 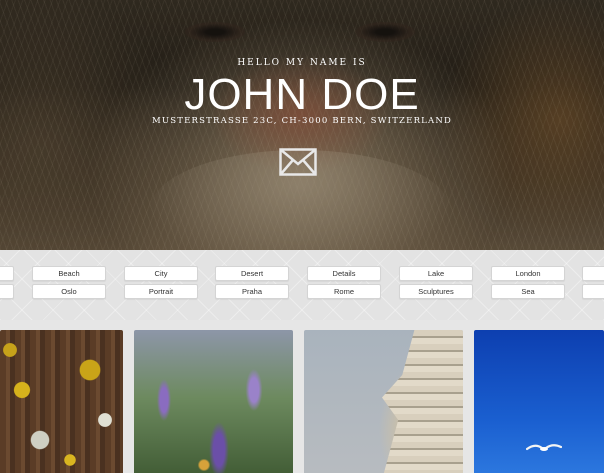 I want to click on gallery-photo-lavender, so click(x=213, y=401).